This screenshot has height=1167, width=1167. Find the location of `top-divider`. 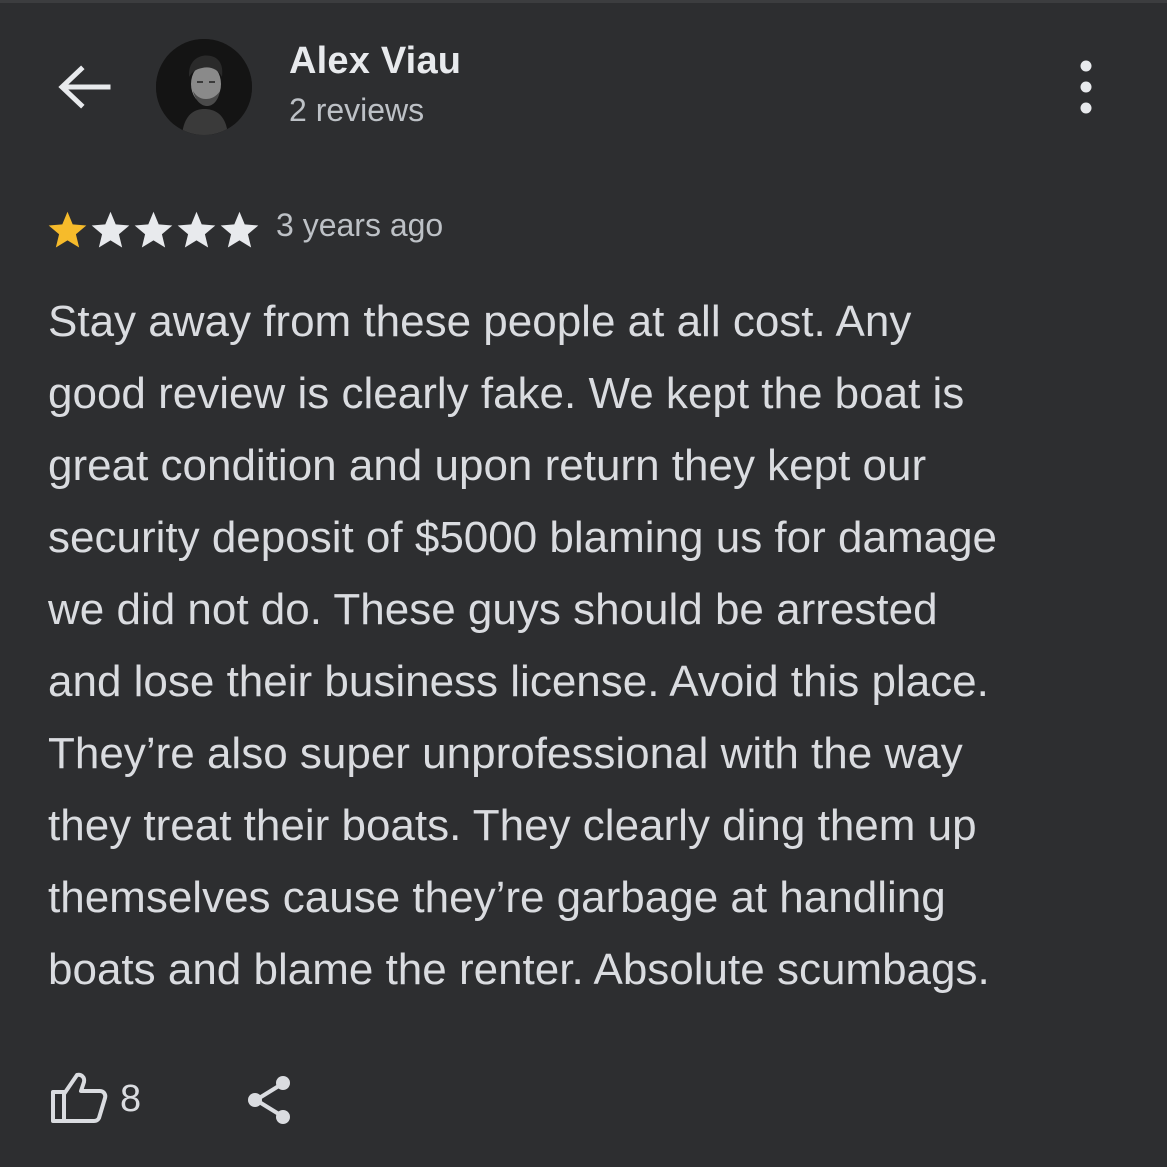

top-divider is located at coordinates (583, 1).